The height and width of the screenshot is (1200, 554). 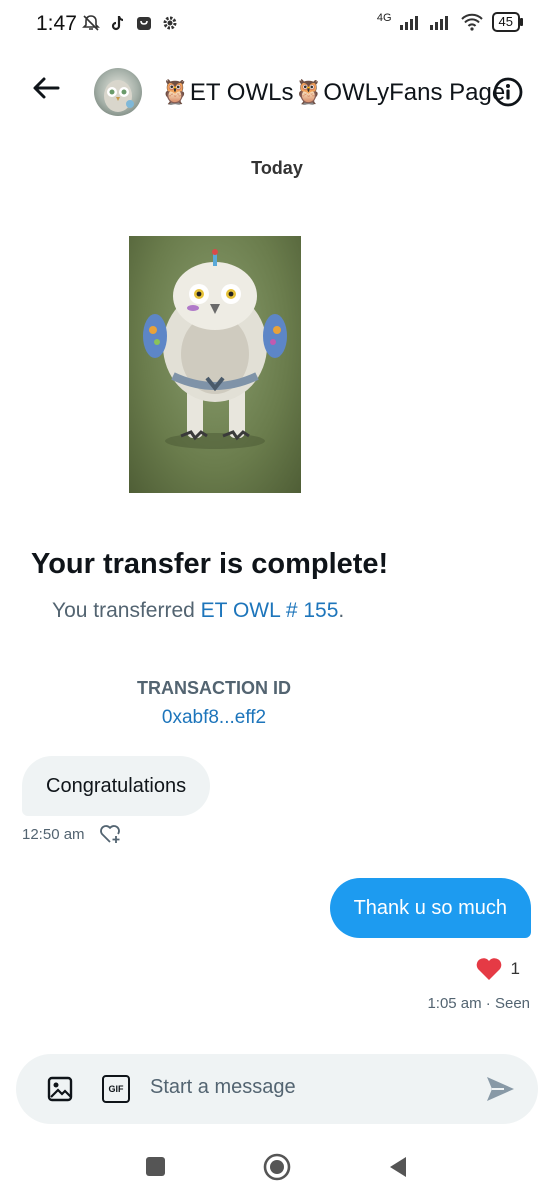 I want to click on gear-icon, so click(x=170, y=23).